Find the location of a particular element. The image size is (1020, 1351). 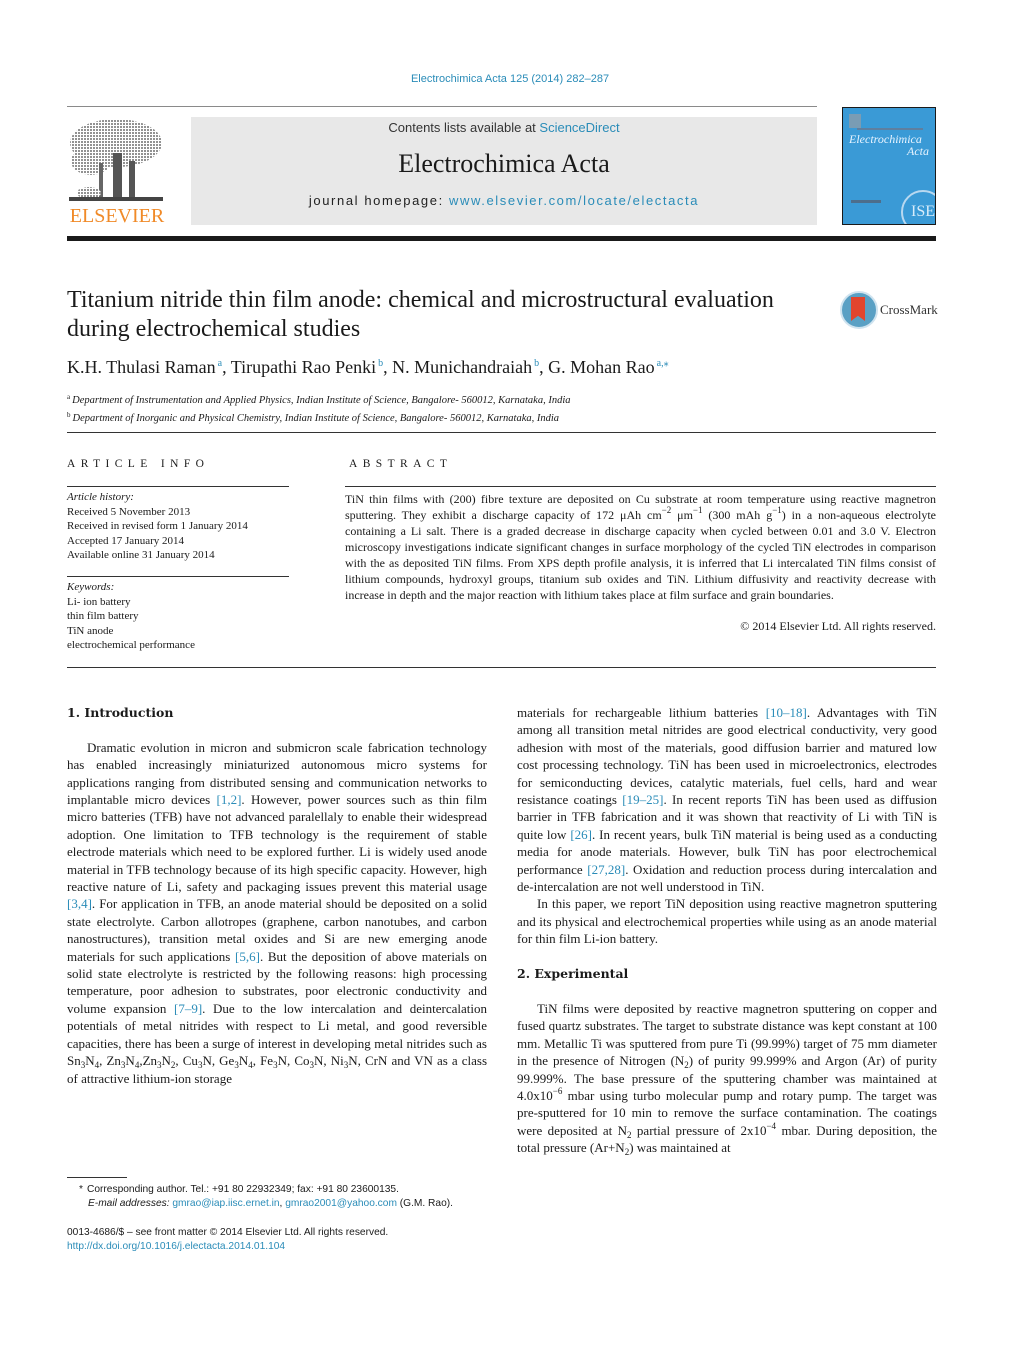

section-heading-experimental: 2. Experimental is located at coordinates (573, 974).